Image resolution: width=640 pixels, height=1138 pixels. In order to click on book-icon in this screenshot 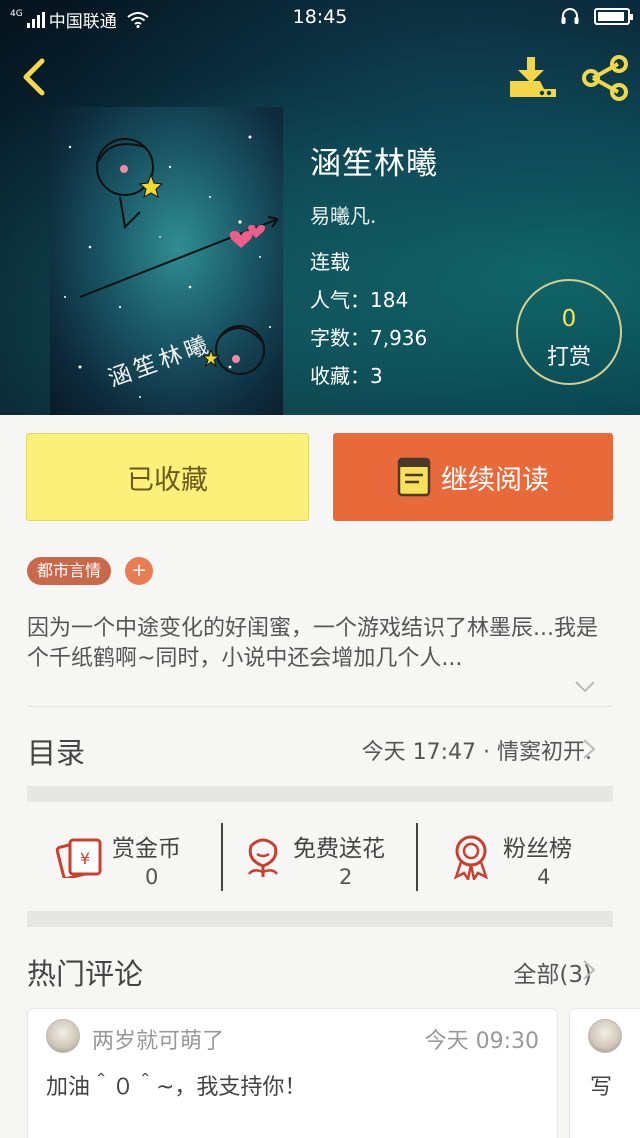, I will do `click(414, 477)`.